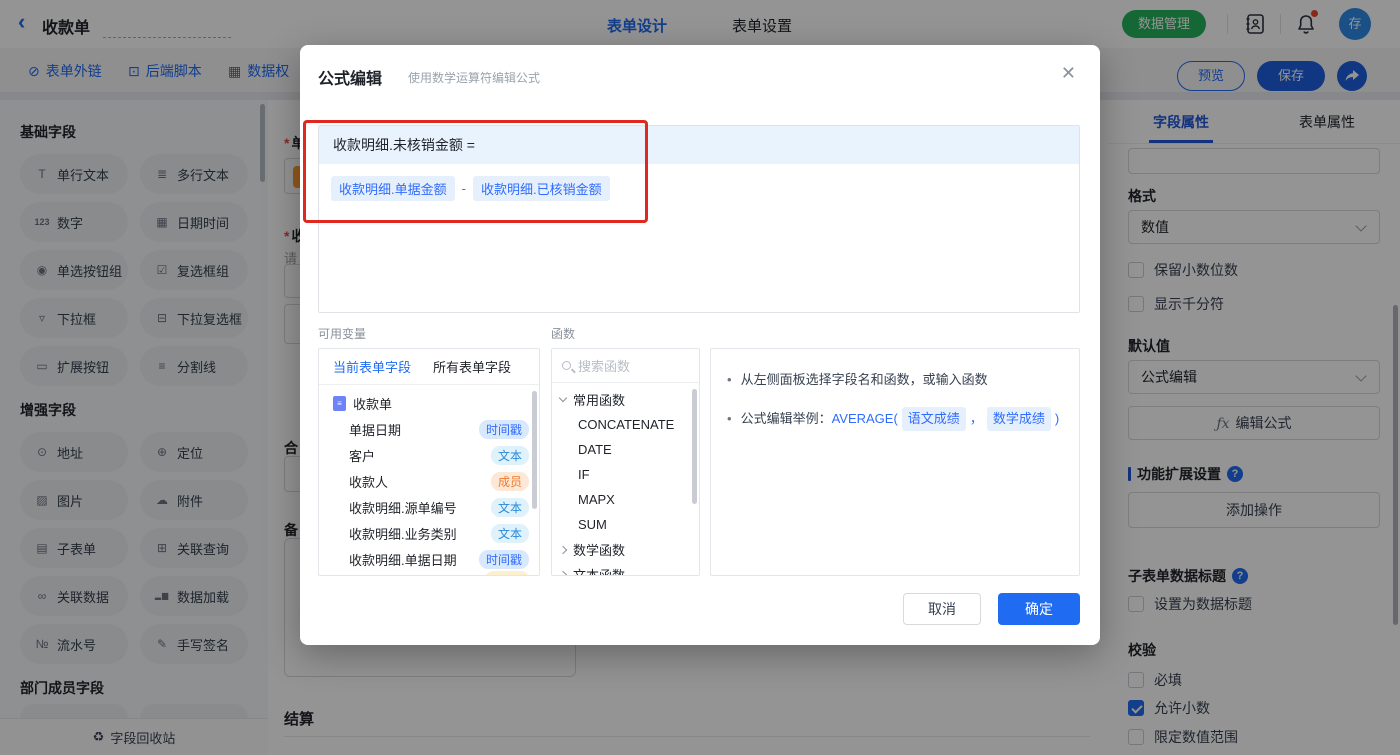  What do you see at coordinates (350, 79) in the screenshot?
I see `modal-title: 公式编辑` at bounding box center [350, 79].